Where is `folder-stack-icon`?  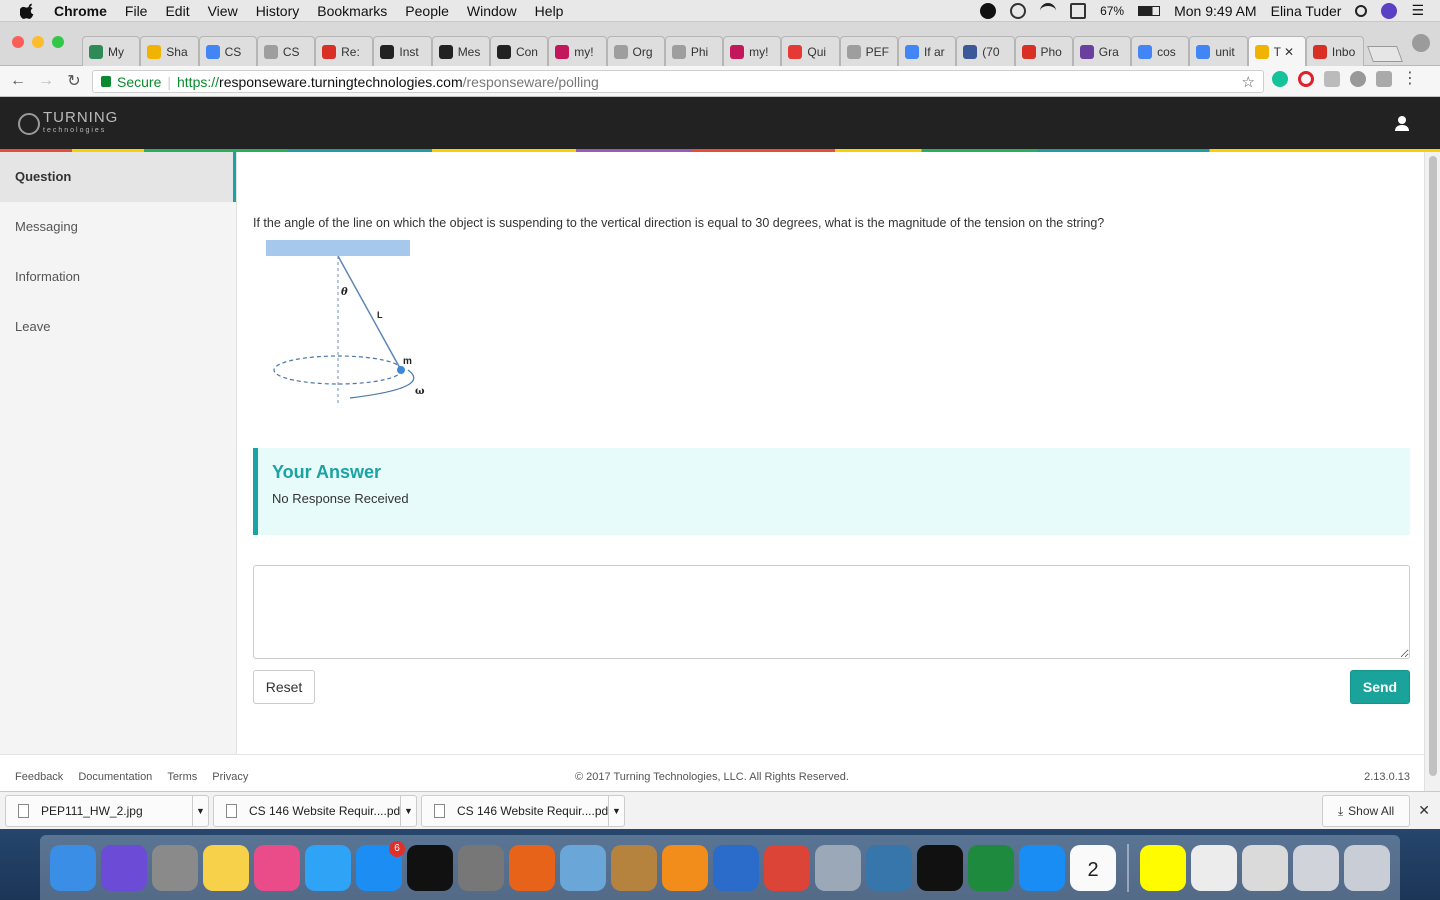 folder-stack-icon is located at coordinates (1316, 867).